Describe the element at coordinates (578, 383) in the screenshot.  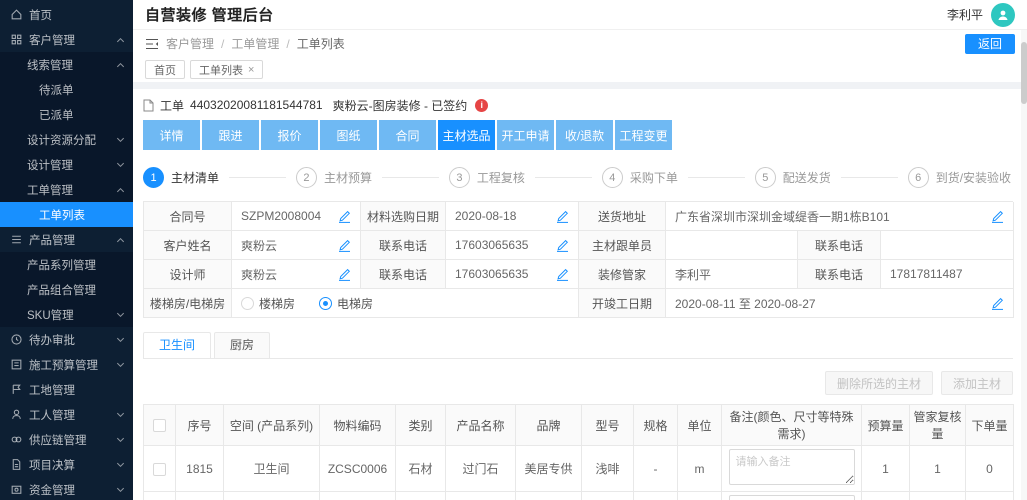
I see `table-actions: 删除所选的主材 添加主材` at that location.